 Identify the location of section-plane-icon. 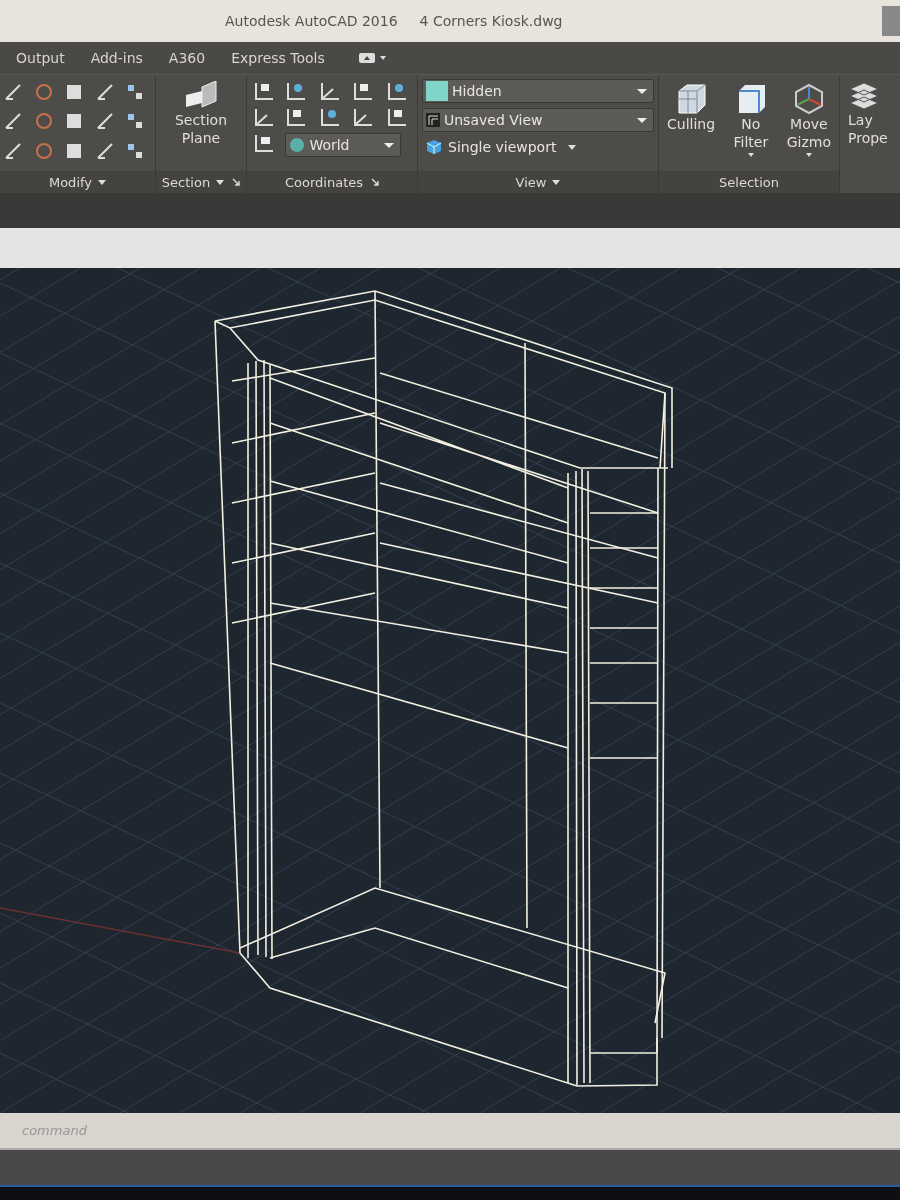
(201, 96).